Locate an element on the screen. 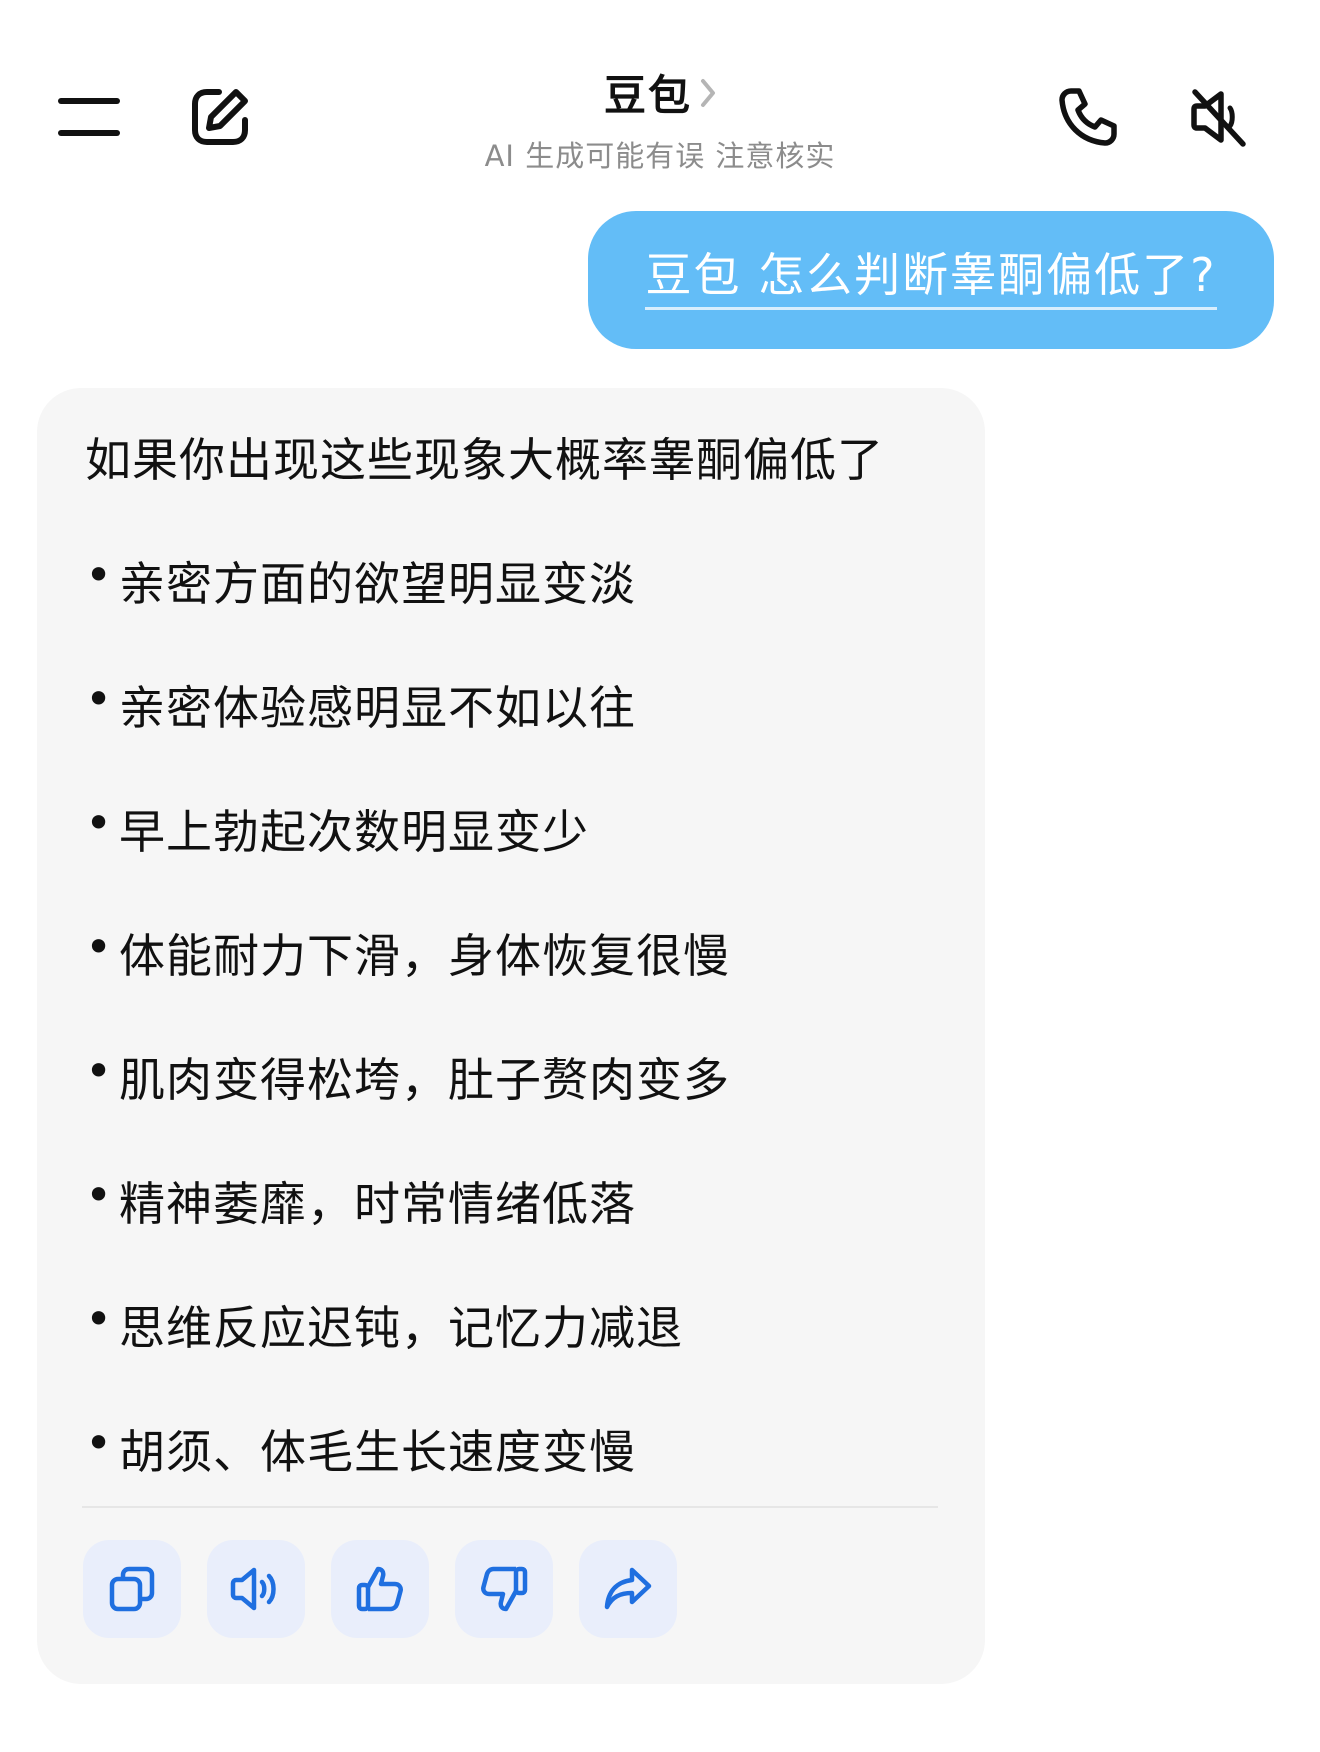  bot-title-link: 豆包 is located at coordinates (660, 92).